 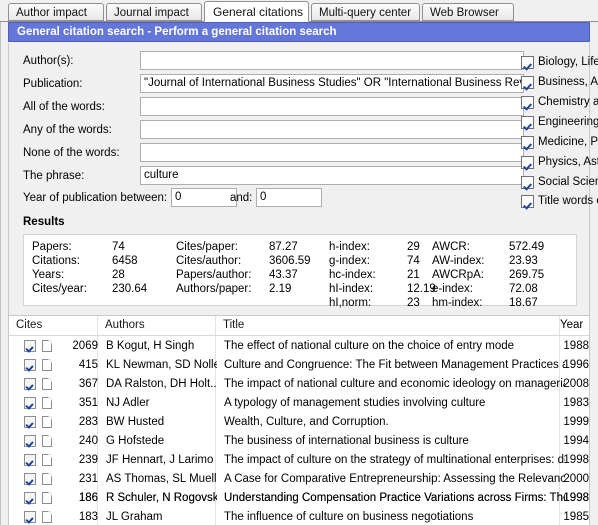 What do you see at coordinates (48, 61) in the screenshot?
I see `label-authors: Author(s):` at bounding box center [48, 61].